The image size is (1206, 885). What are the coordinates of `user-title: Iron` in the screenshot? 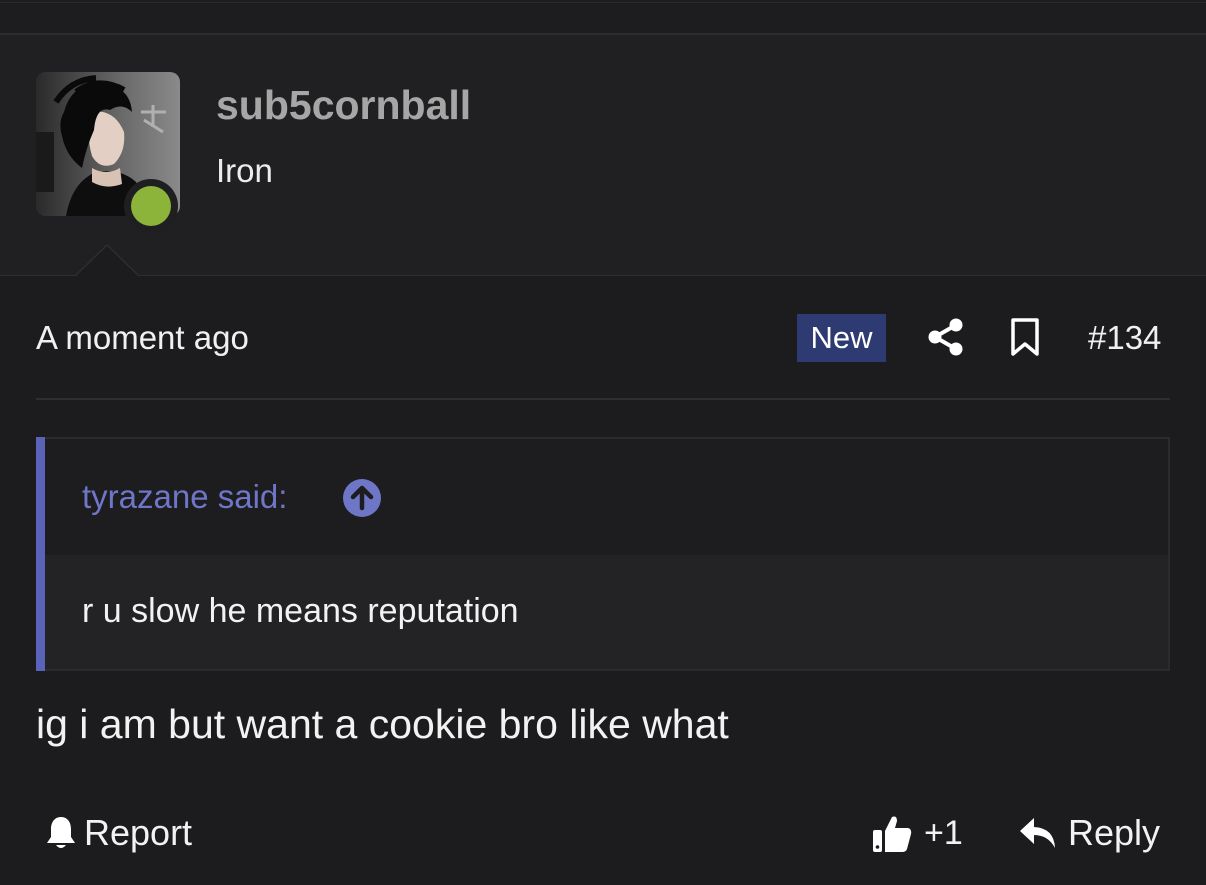 It's located at (244, 170).